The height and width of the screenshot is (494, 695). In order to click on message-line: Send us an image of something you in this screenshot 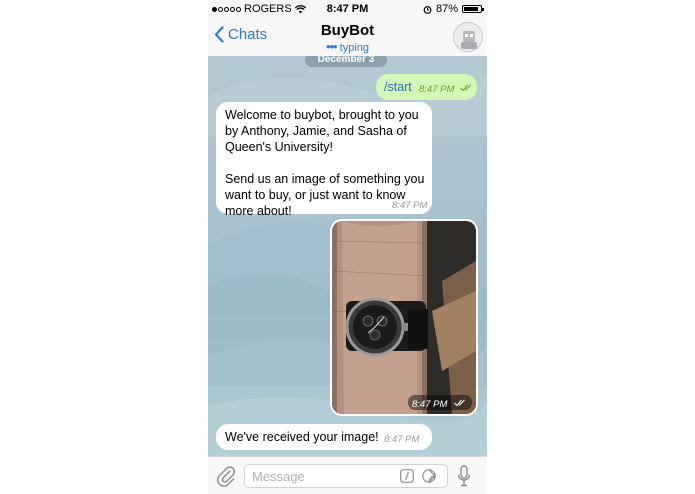, I will do `click(325, 179)`.